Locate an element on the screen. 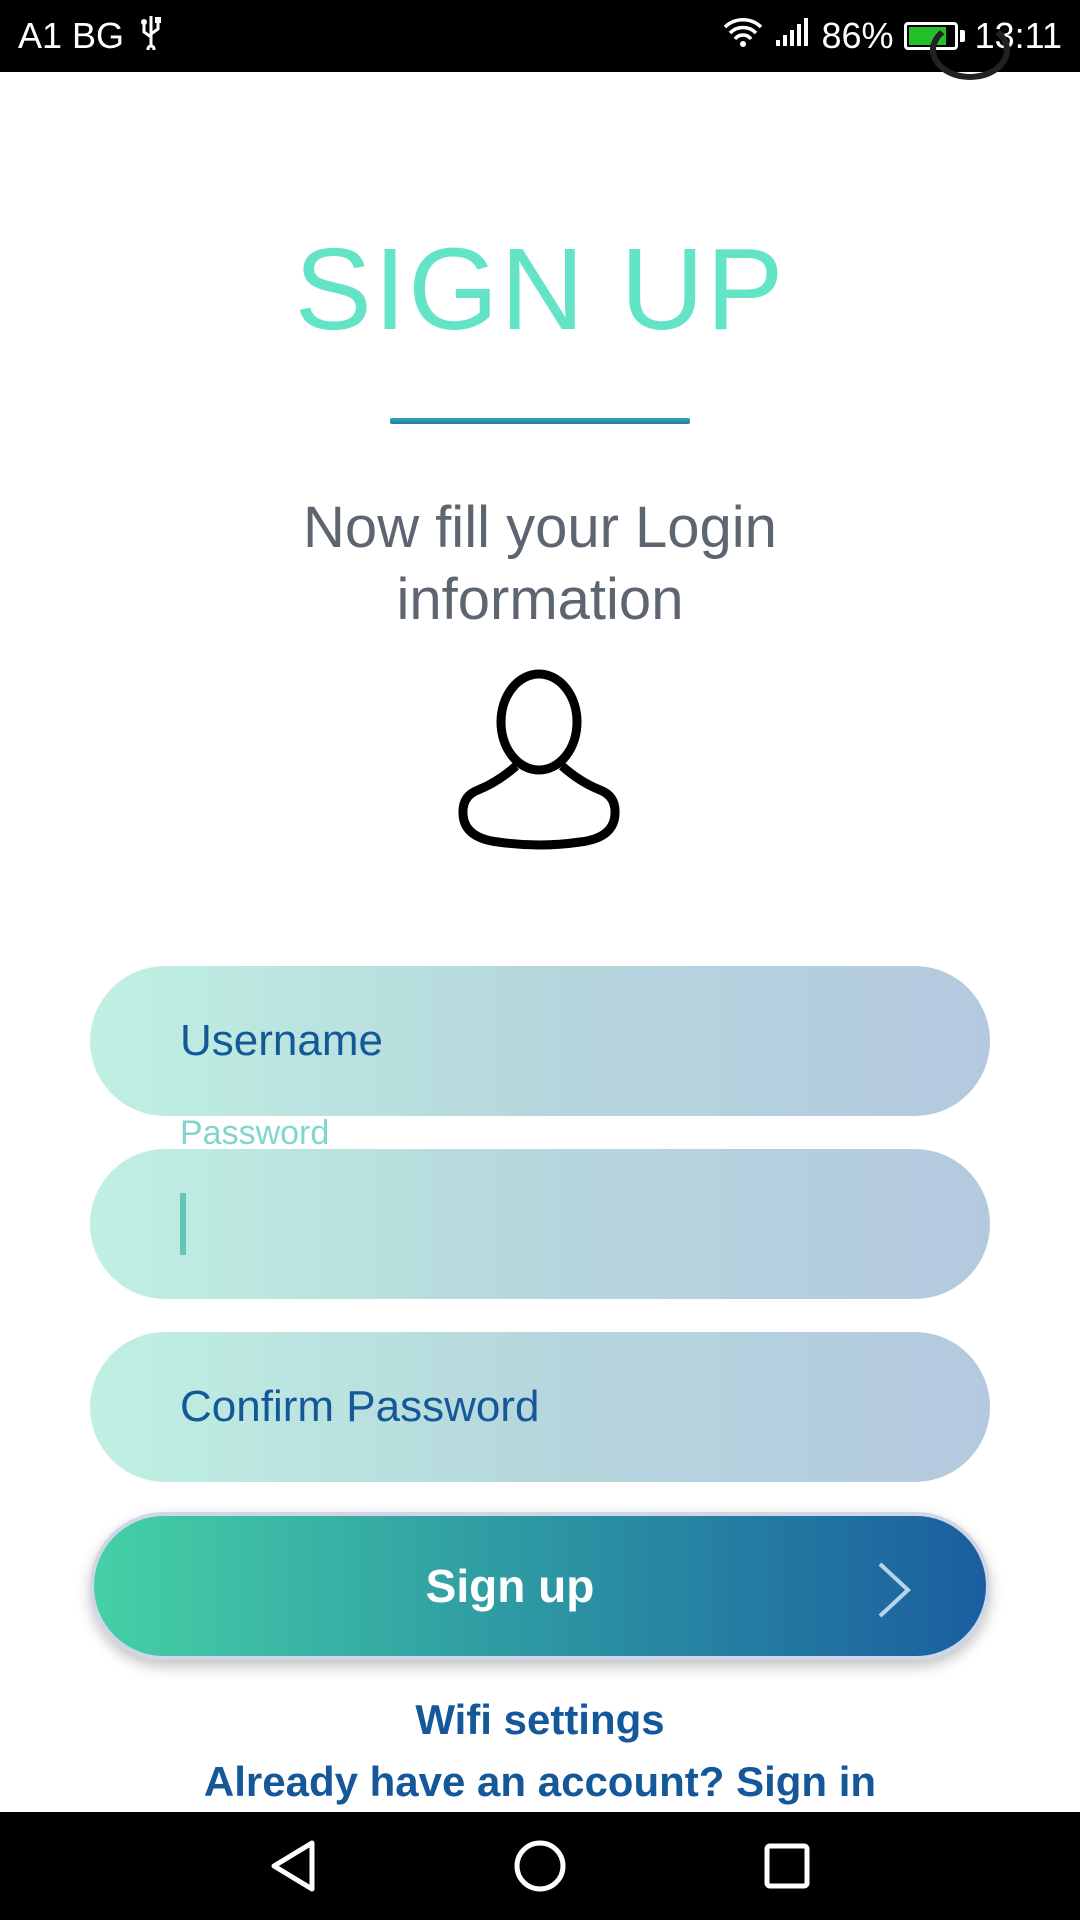 The image size is (1080, 1920). username-field: Username is located at coordinates (540, 1041).